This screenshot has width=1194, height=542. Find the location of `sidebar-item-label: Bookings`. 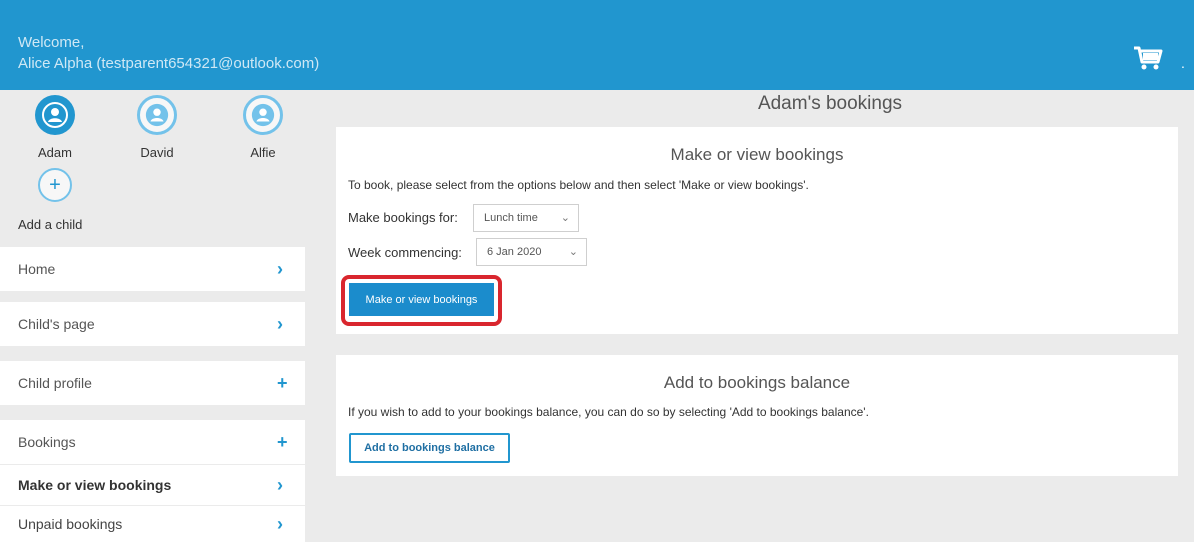

sidebar-item-label: Bookings is located at coordinates (47, 442).